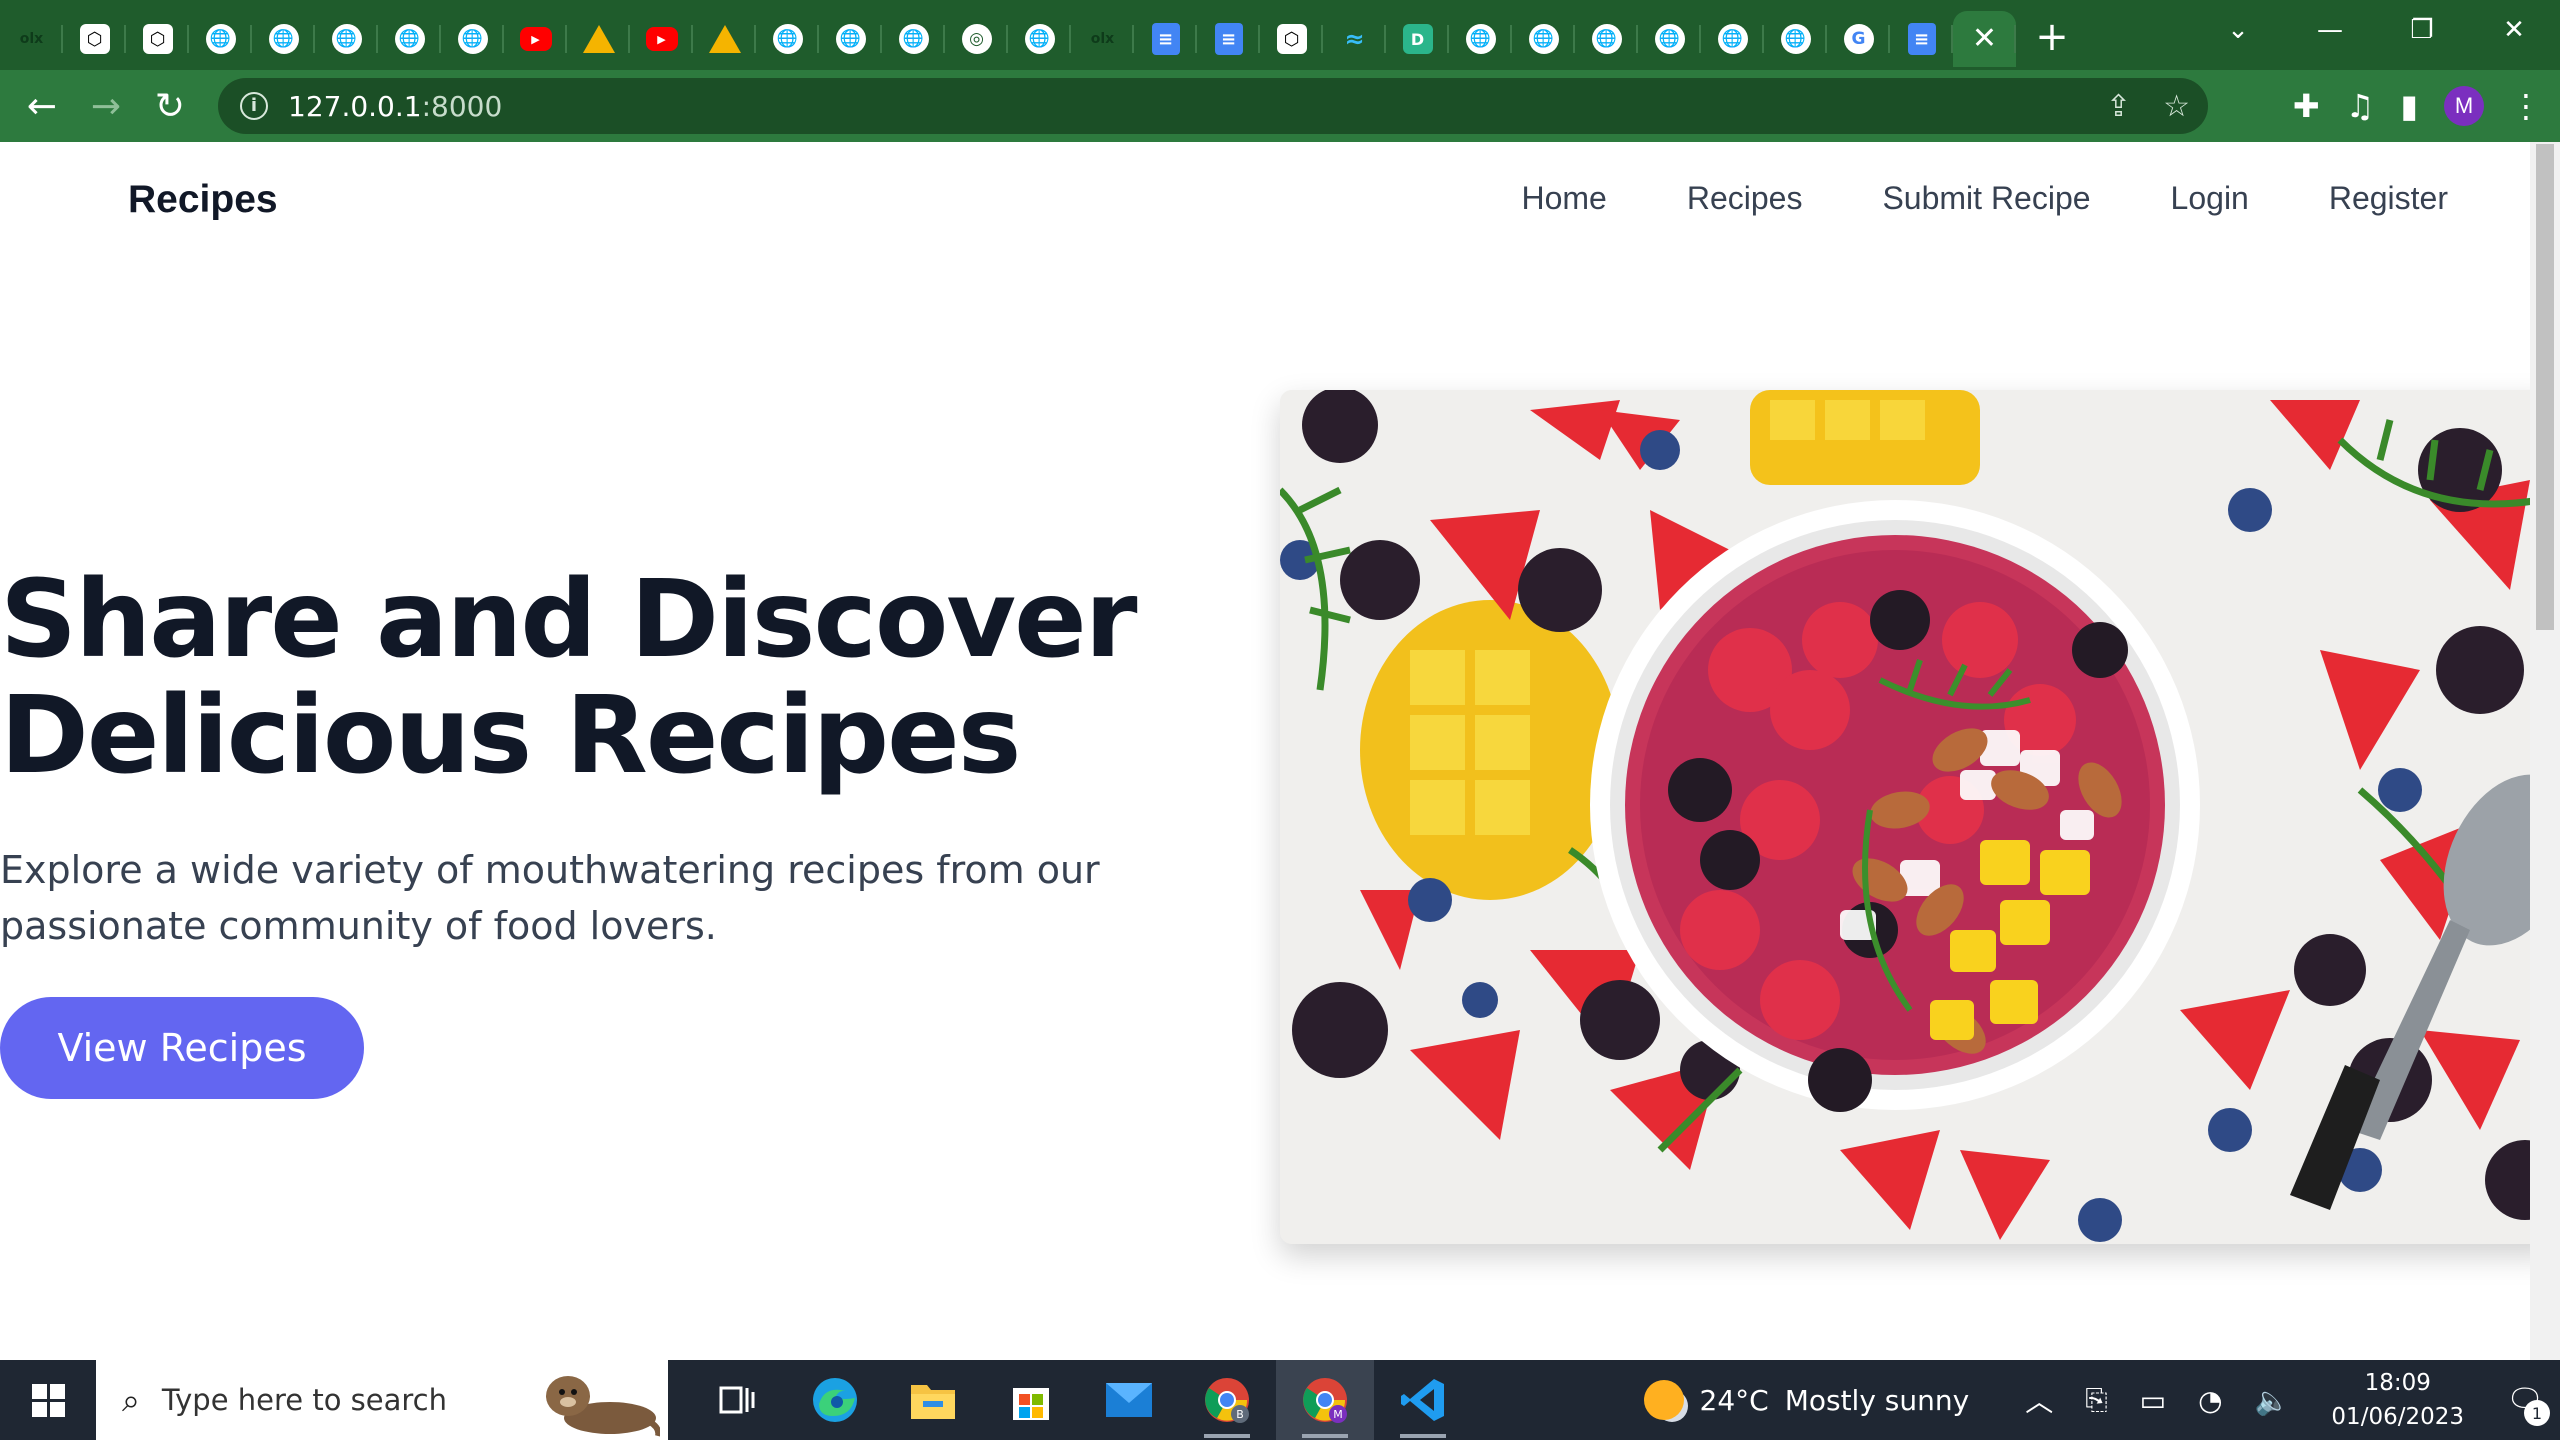 The height and width of the screenshot is (1440, 2560). I want to click on nav-register: Register, so click(2388, 198).